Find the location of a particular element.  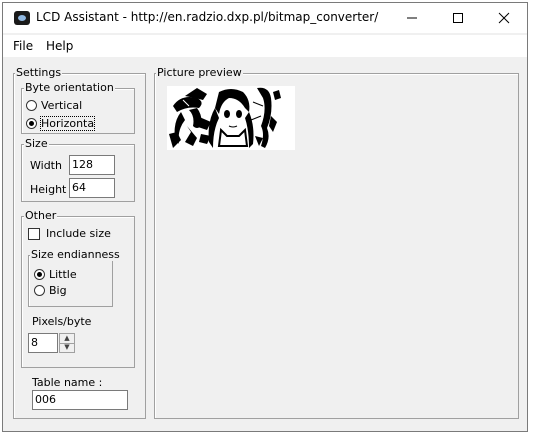

horizontal-radio-button is located at coordinates (31, 123).